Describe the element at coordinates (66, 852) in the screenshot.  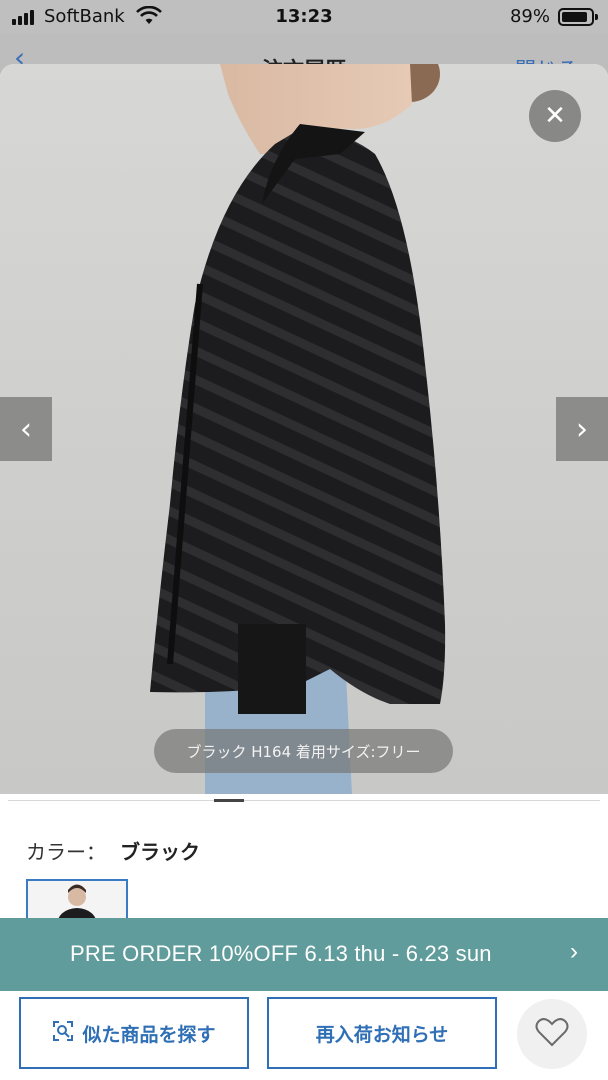
I see `color-label: カラー：` at that location.